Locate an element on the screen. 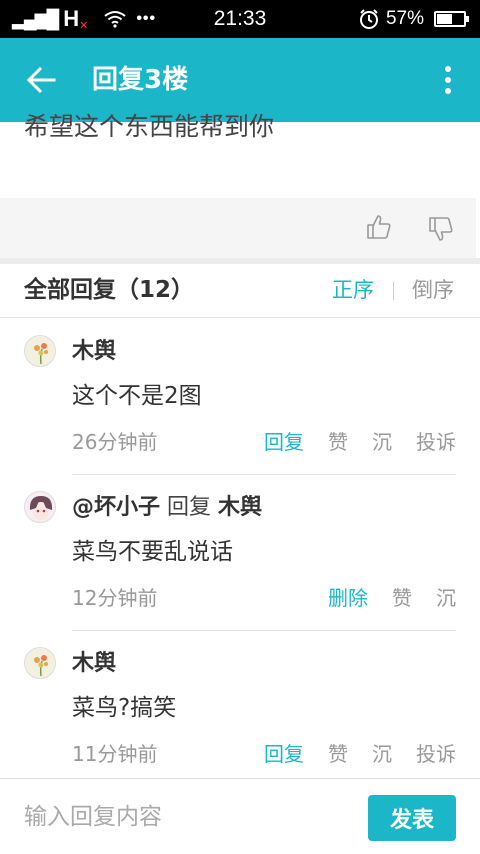 The height and width of the screenshot is (854, 480). arrow-left-icon is located at coordinates (41, 80).